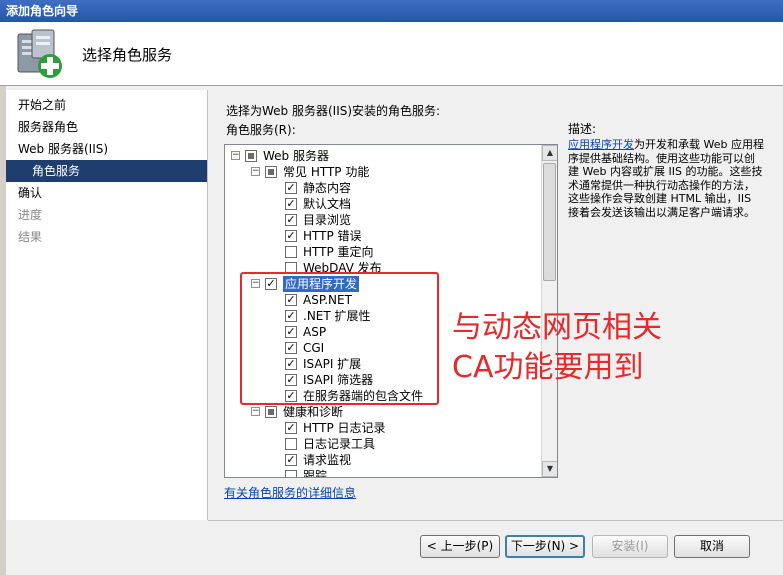  What do you see at coordinates (549, 469) in the screenshot?
I see `scroll-down-button: ▼` at bounding box center [549, 469].